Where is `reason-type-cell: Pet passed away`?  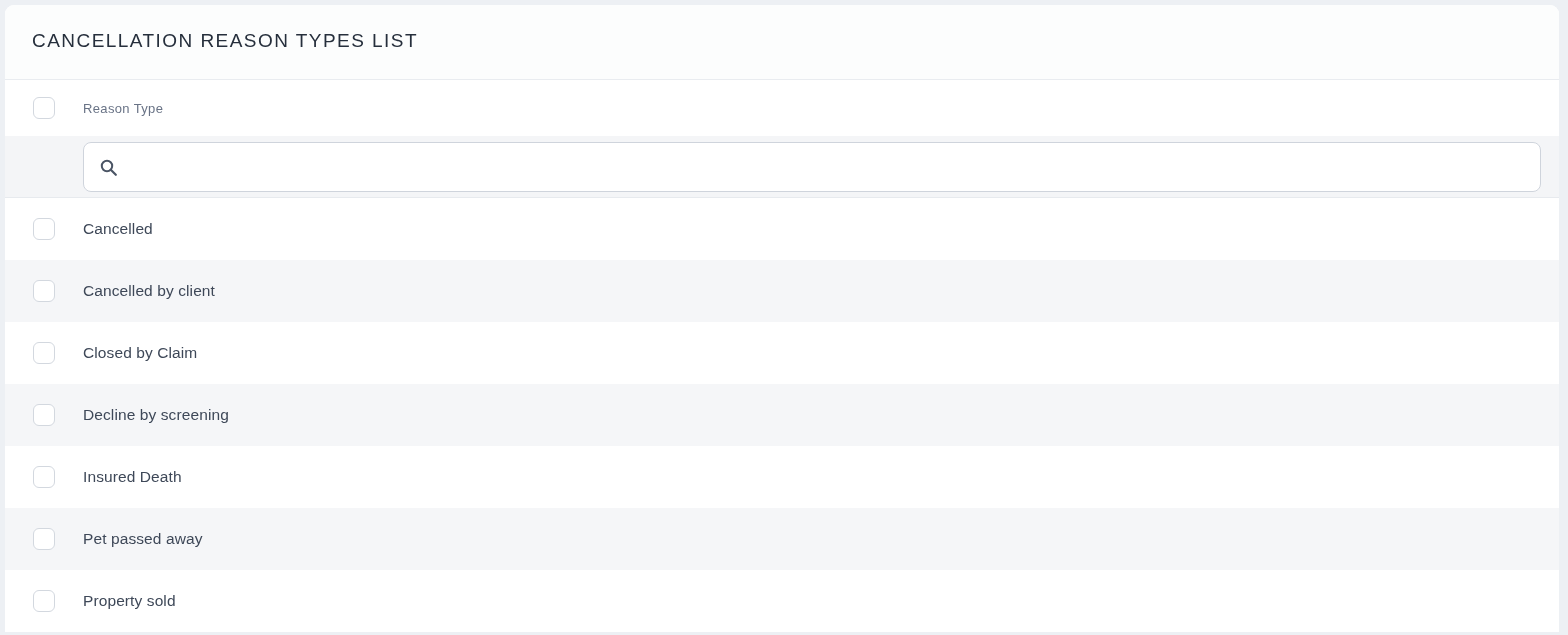 reason-type-cell: Pet passed away is located at coordinates (143, 539).